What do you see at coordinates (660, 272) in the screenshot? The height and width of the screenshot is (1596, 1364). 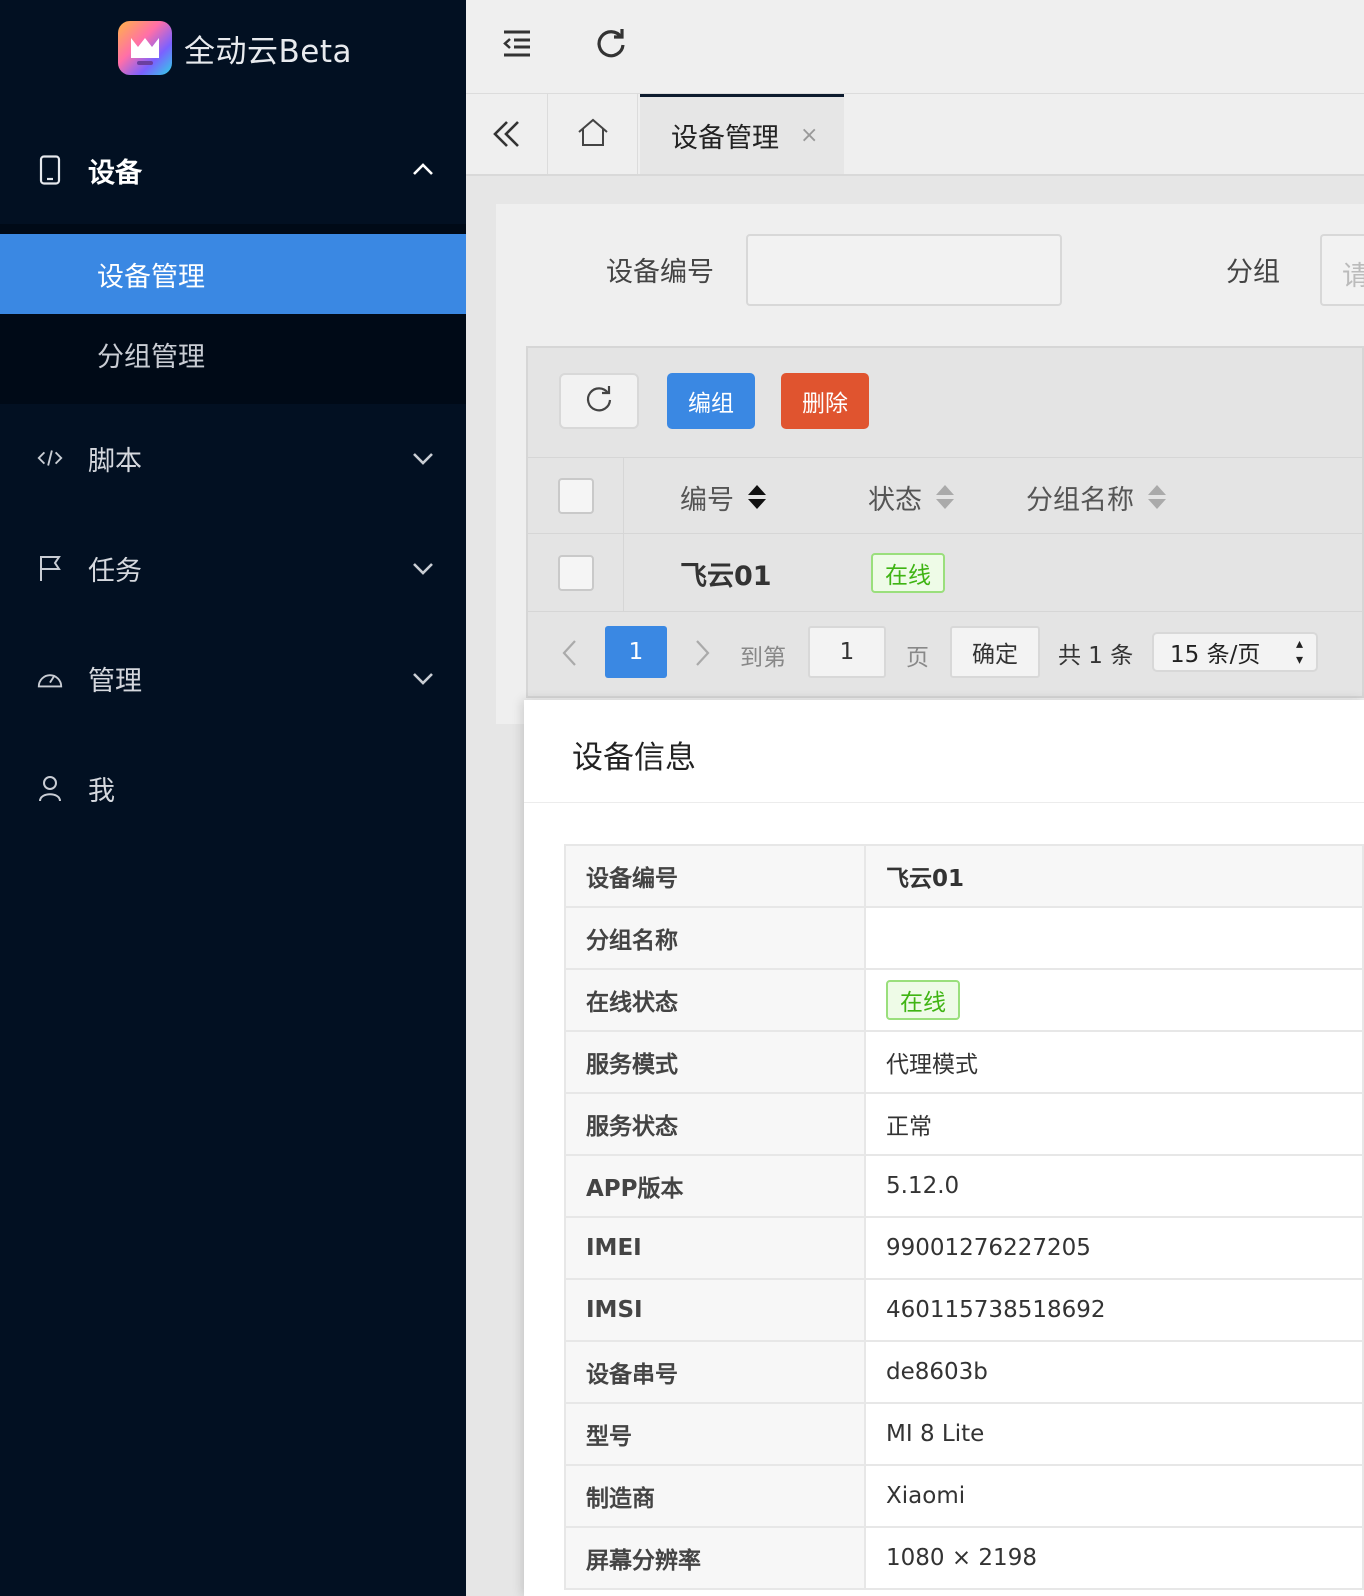 I see `device-no-label: 设备编号` at bounding box center [660, 272].